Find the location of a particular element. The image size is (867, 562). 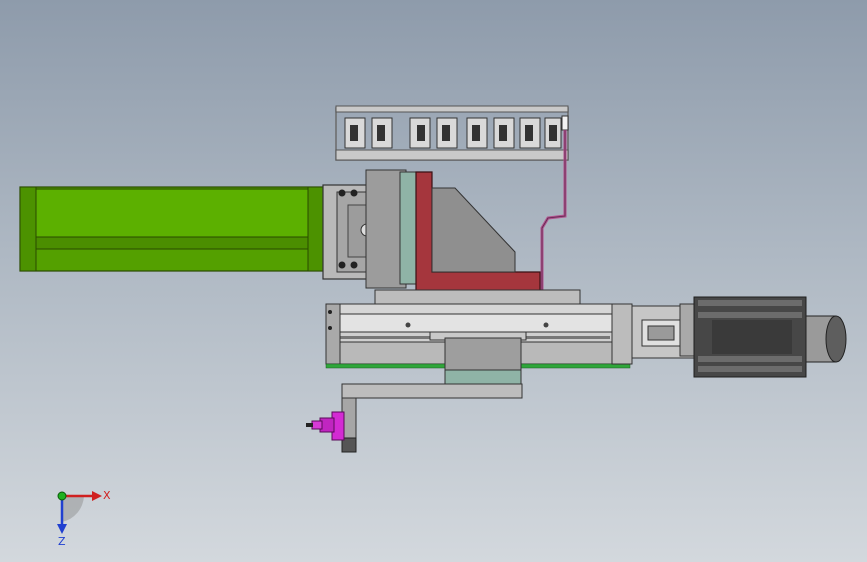

teal-plate is located at coordinates (408, 228).